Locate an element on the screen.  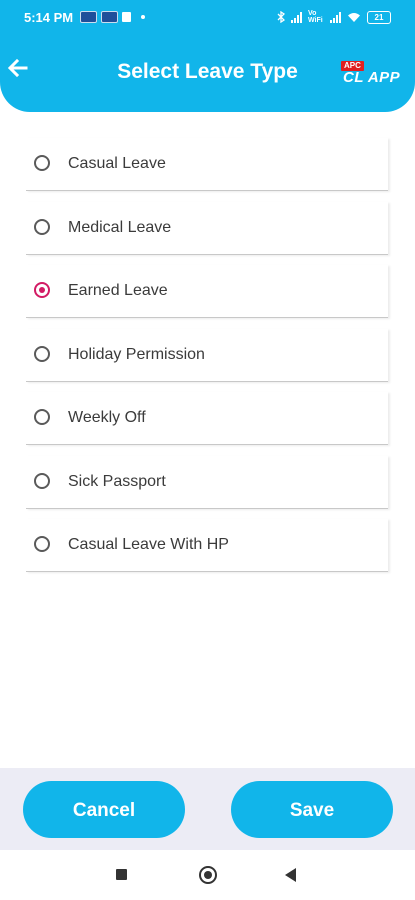
system-icons: Vo WiFi 21 is located at coordinates (334, 17).